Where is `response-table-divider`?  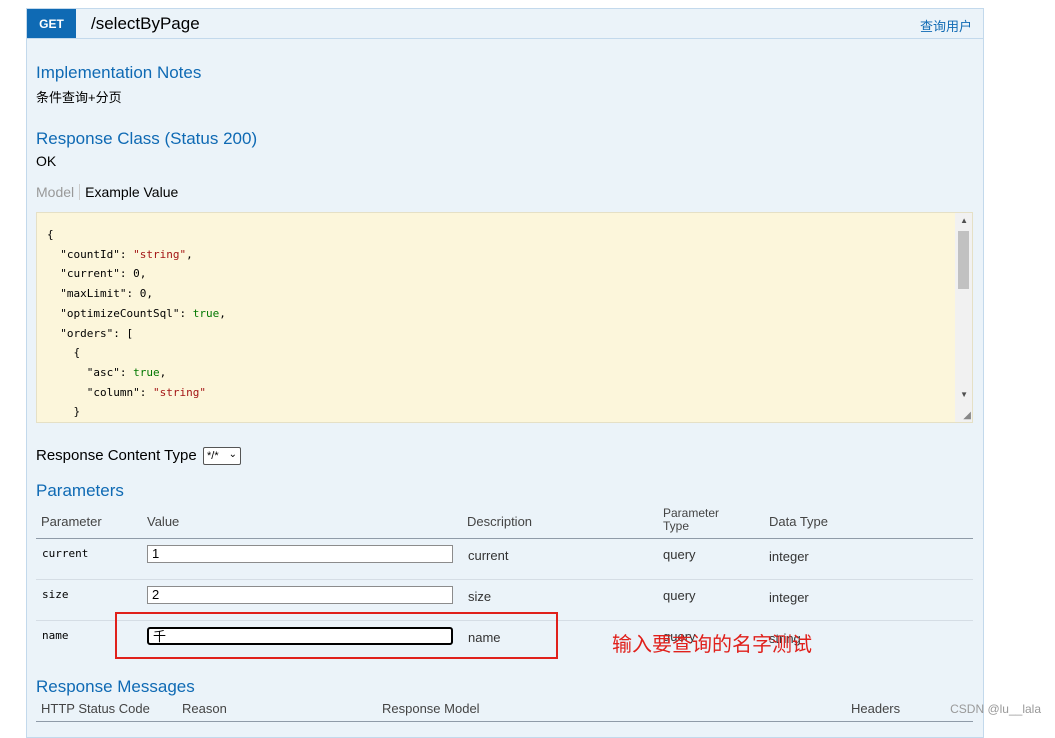
response-table-divider is located at coordinates (504, 721).